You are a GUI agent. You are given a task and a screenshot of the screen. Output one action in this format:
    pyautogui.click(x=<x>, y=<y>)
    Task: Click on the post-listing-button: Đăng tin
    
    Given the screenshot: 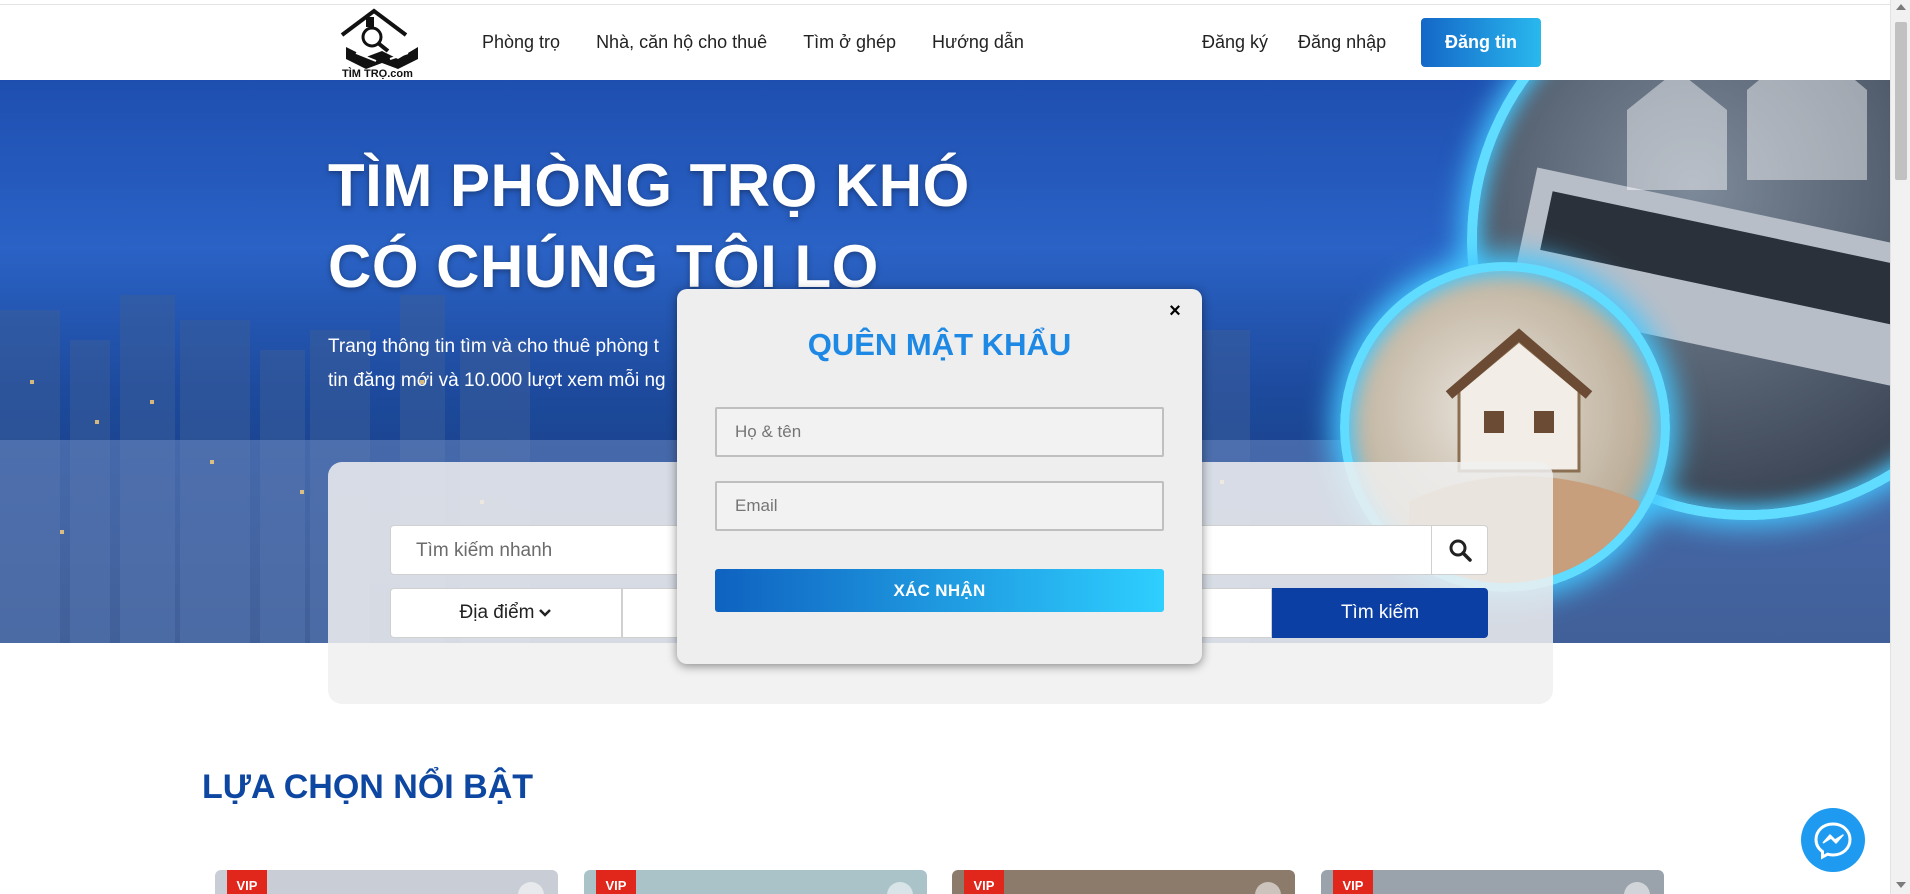 What is the action you would take?
    pyautogui.click(x=1481, y=42)
    